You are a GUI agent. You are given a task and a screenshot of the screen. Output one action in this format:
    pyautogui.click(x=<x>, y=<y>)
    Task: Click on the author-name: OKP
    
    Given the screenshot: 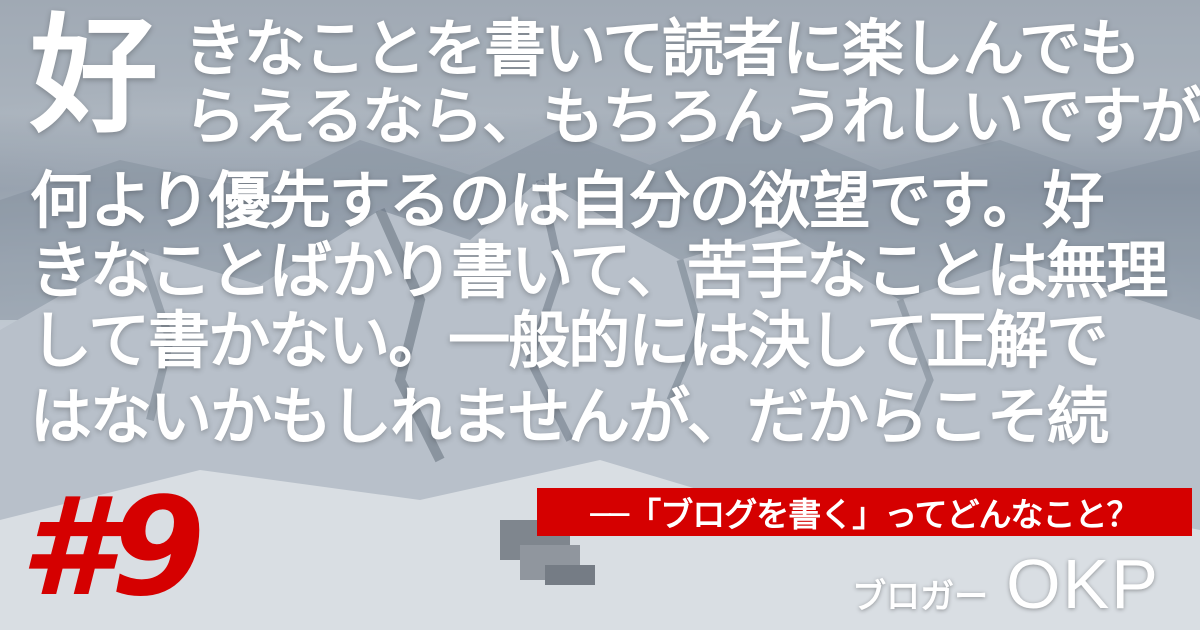 What is the action you would take?
    pyautogui.click(x=1083, y=584)
    